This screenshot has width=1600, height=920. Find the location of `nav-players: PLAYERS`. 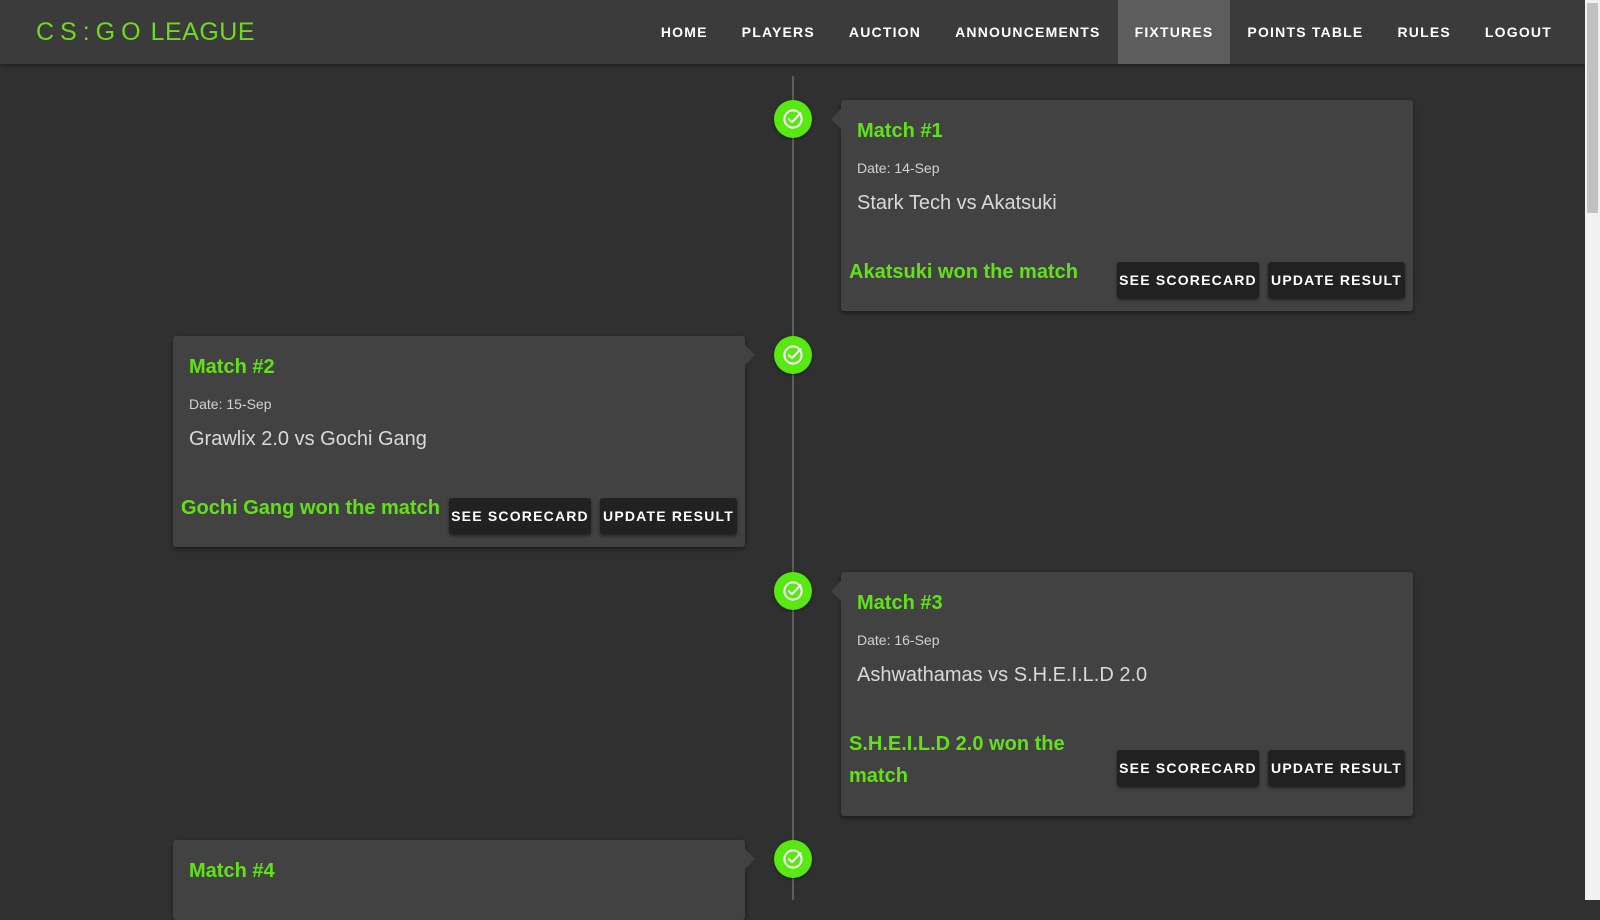

nav-players: PLAYERS is located at coordinates (778, 32).